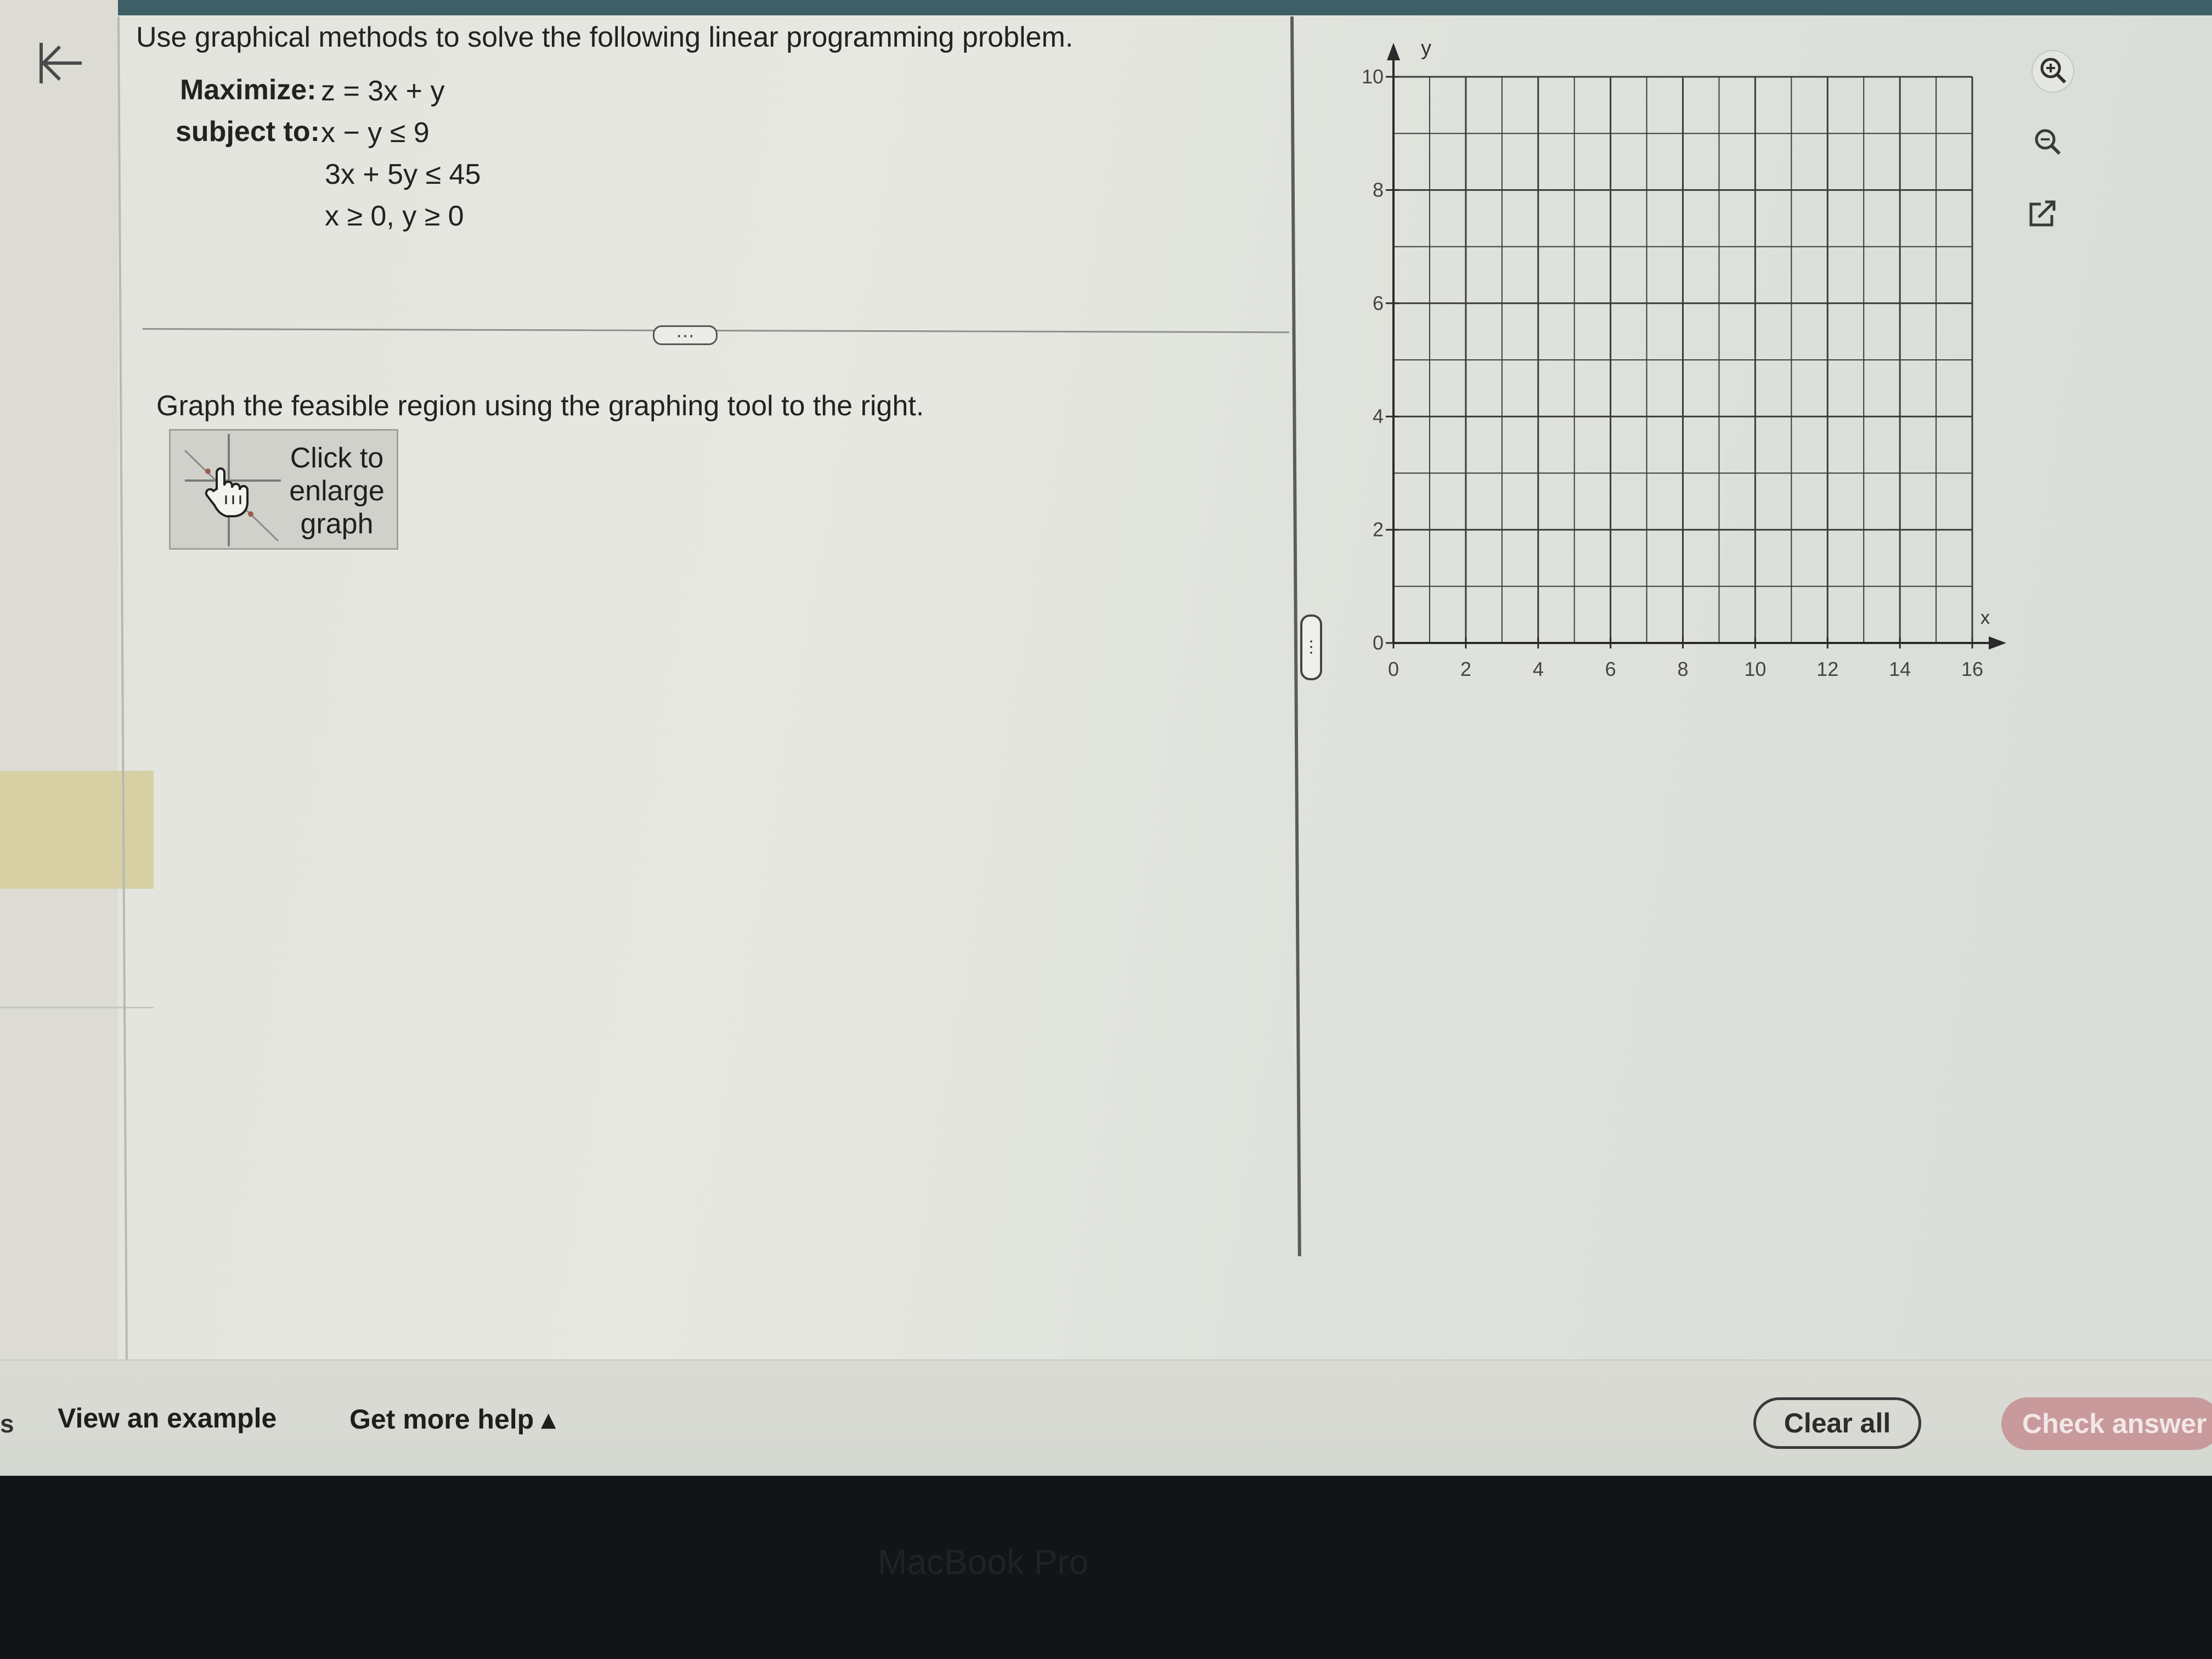 The image size is (2212, 1659). I want to click on x-tick-label: 10, so click(1755, 669).